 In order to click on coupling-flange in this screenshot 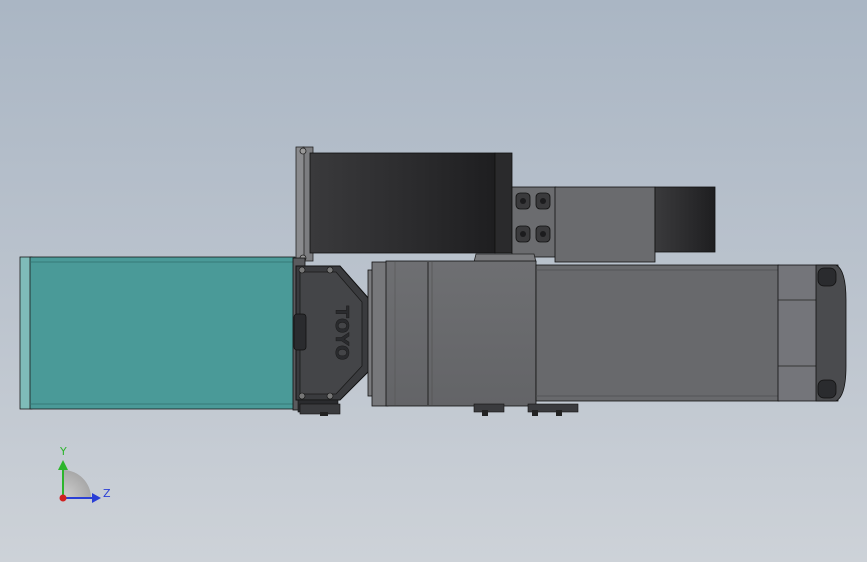, I will do `click(452, 333)`.